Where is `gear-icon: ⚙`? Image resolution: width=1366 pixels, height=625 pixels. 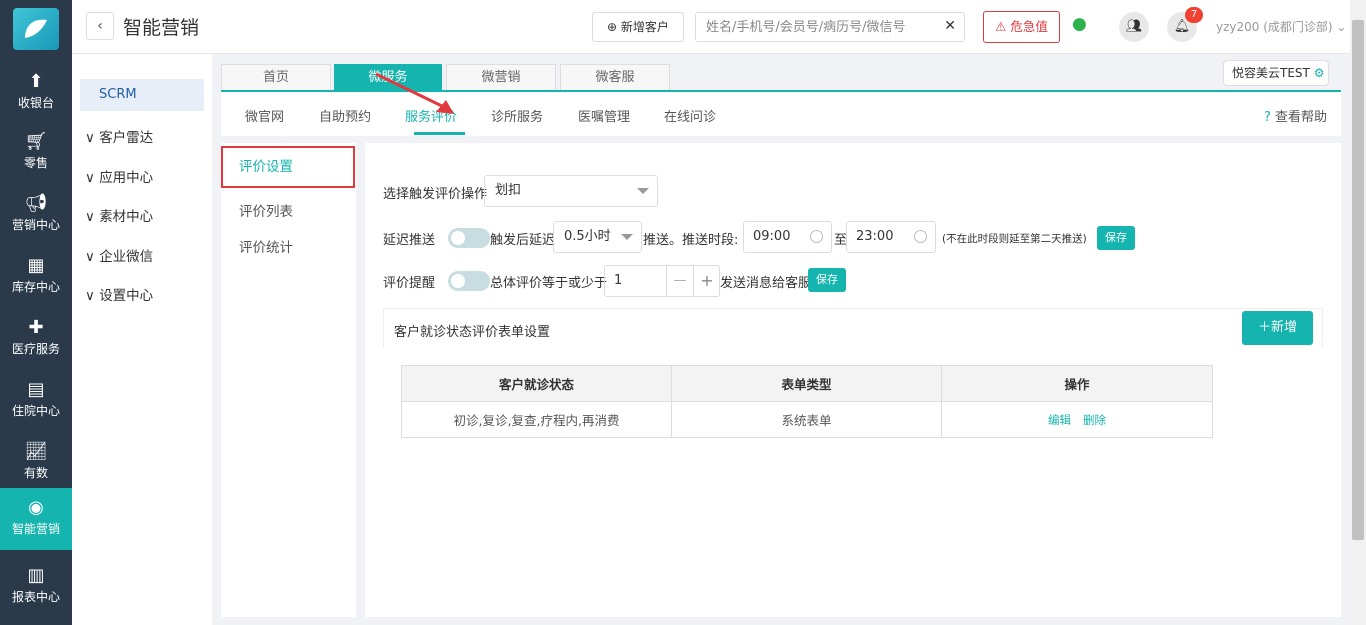
gear-icon: ⚙ is located at coordinates (1319, 73).